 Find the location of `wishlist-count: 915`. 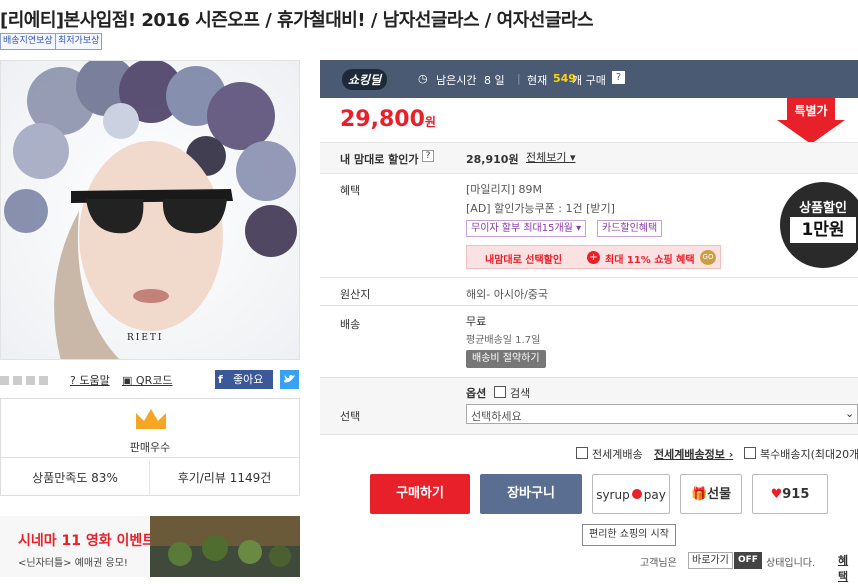

wishlist-count: 915 is located at coordinates (796, 494).